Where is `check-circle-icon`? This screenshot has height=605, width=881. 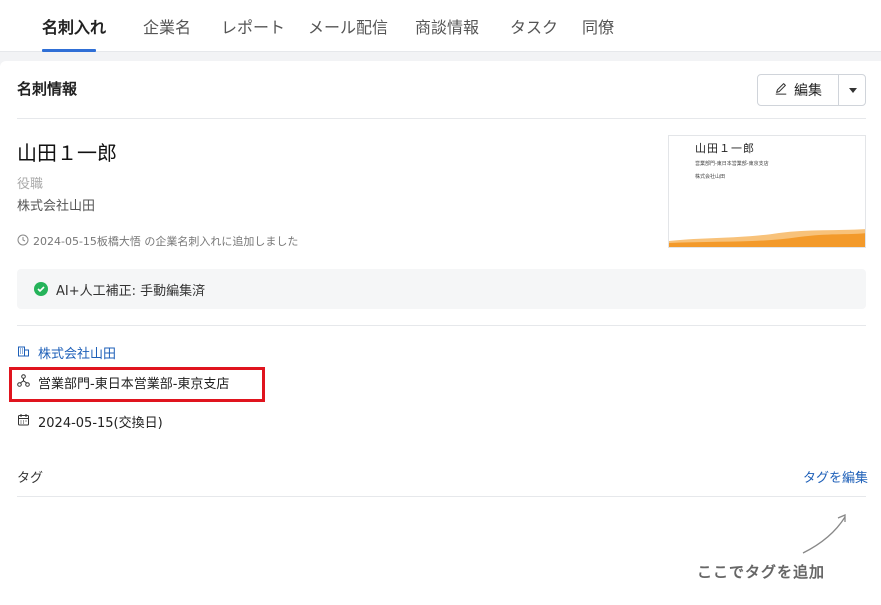
check-circle-icon is located at coordinates (41, 289).